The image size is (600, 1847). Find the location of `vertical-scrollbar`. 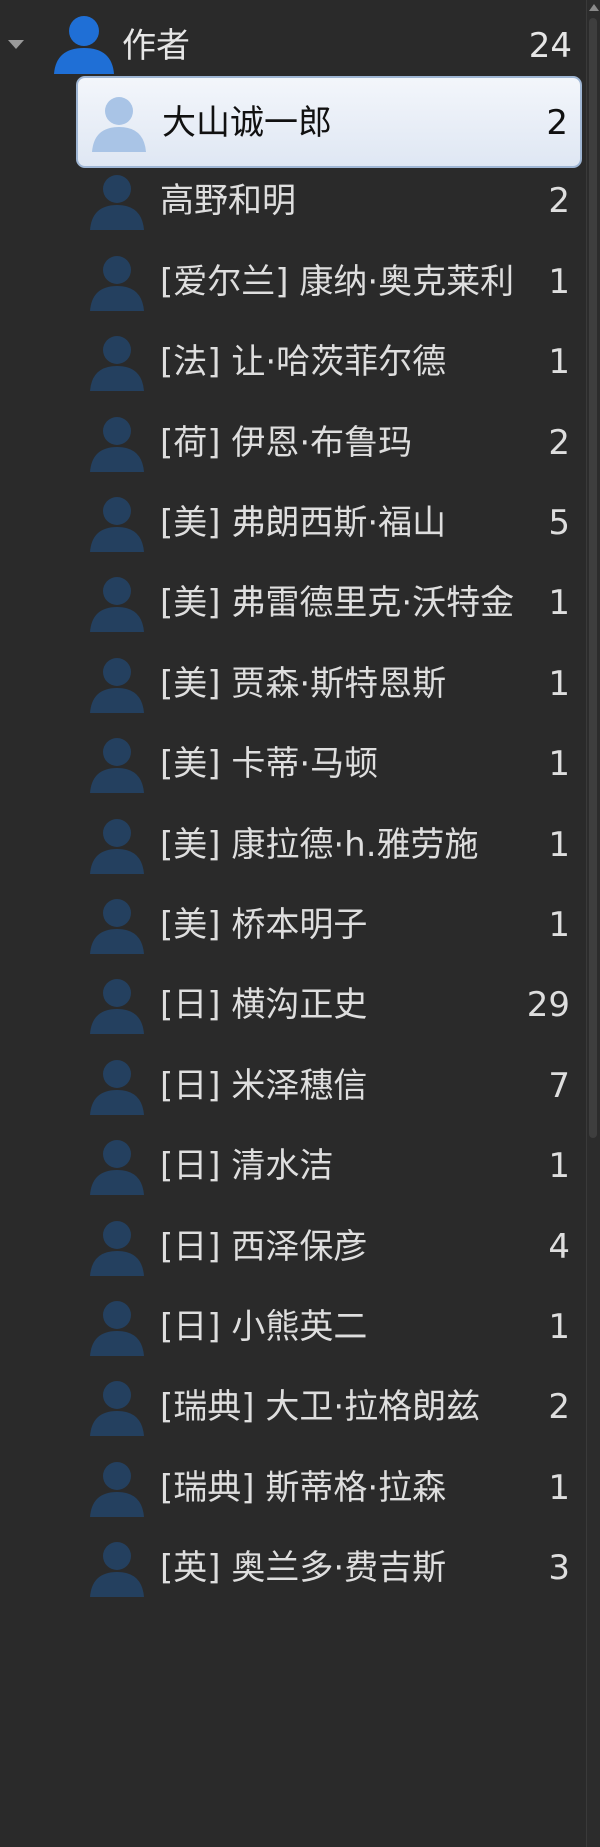

vertical-scrollbar is located at coordinates (593, 923).